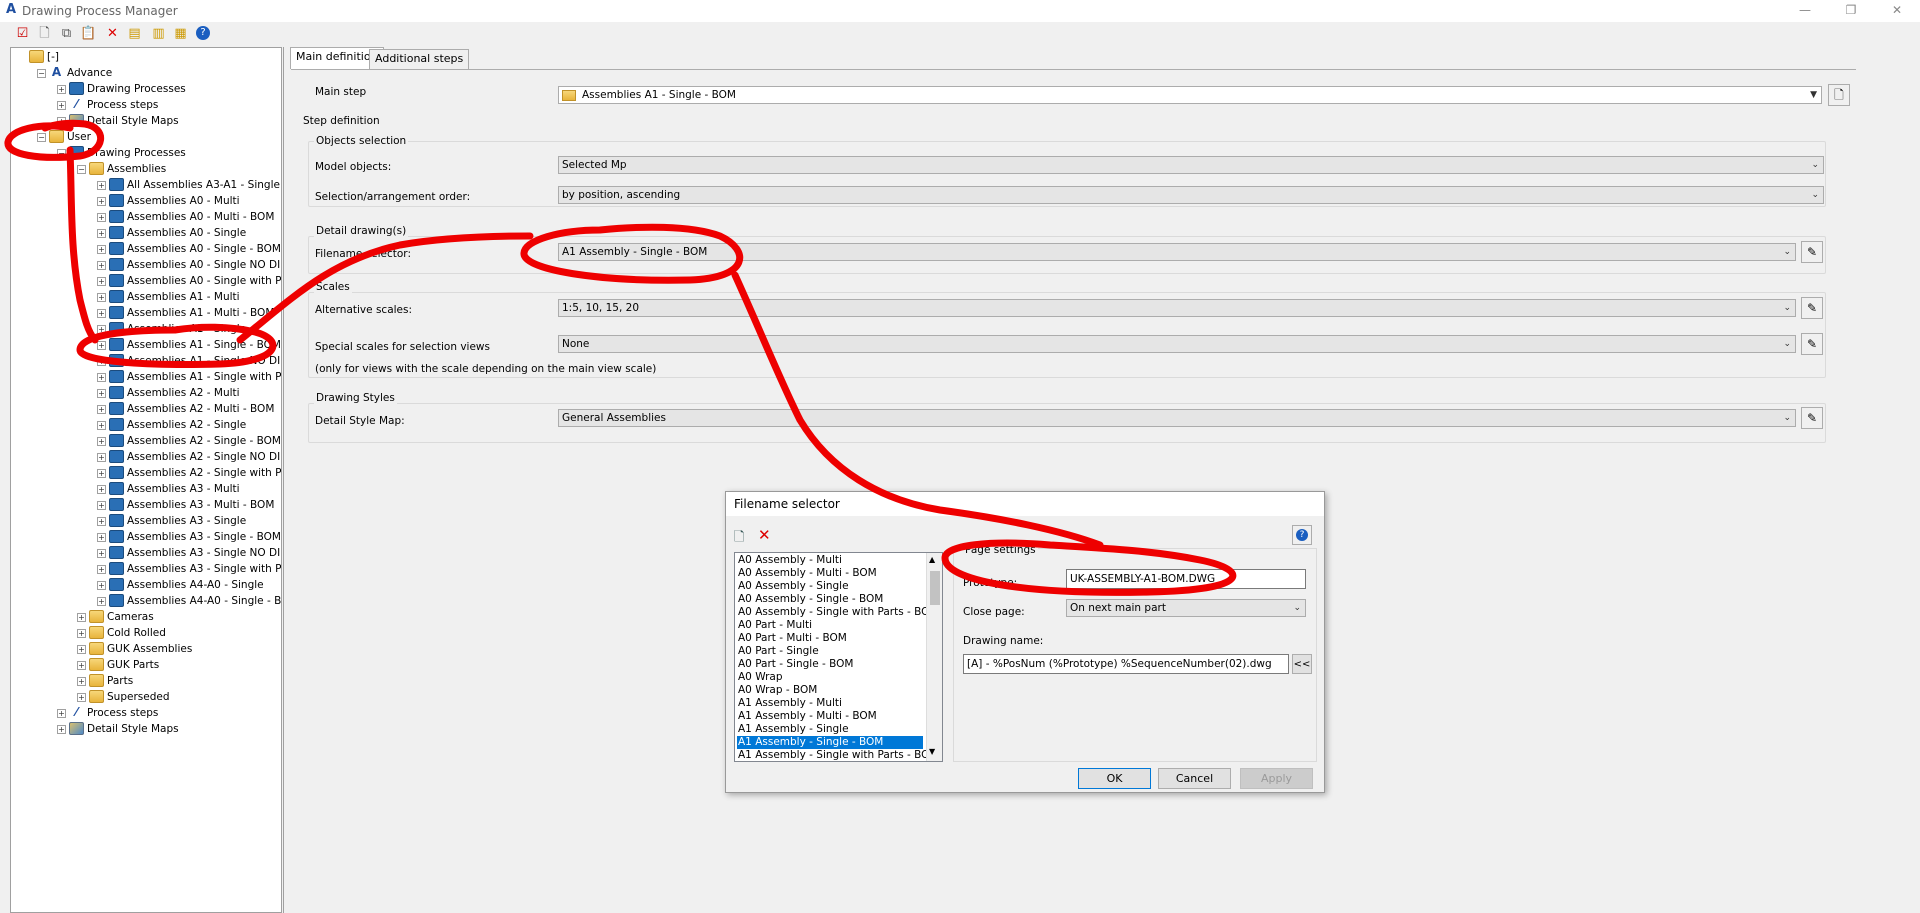 This screenshot has height=913, width=1920. What do you see at coordinates (180, 33) in the screenshot?
I see `export-icon: ▦` at bounding box center [180, 33].